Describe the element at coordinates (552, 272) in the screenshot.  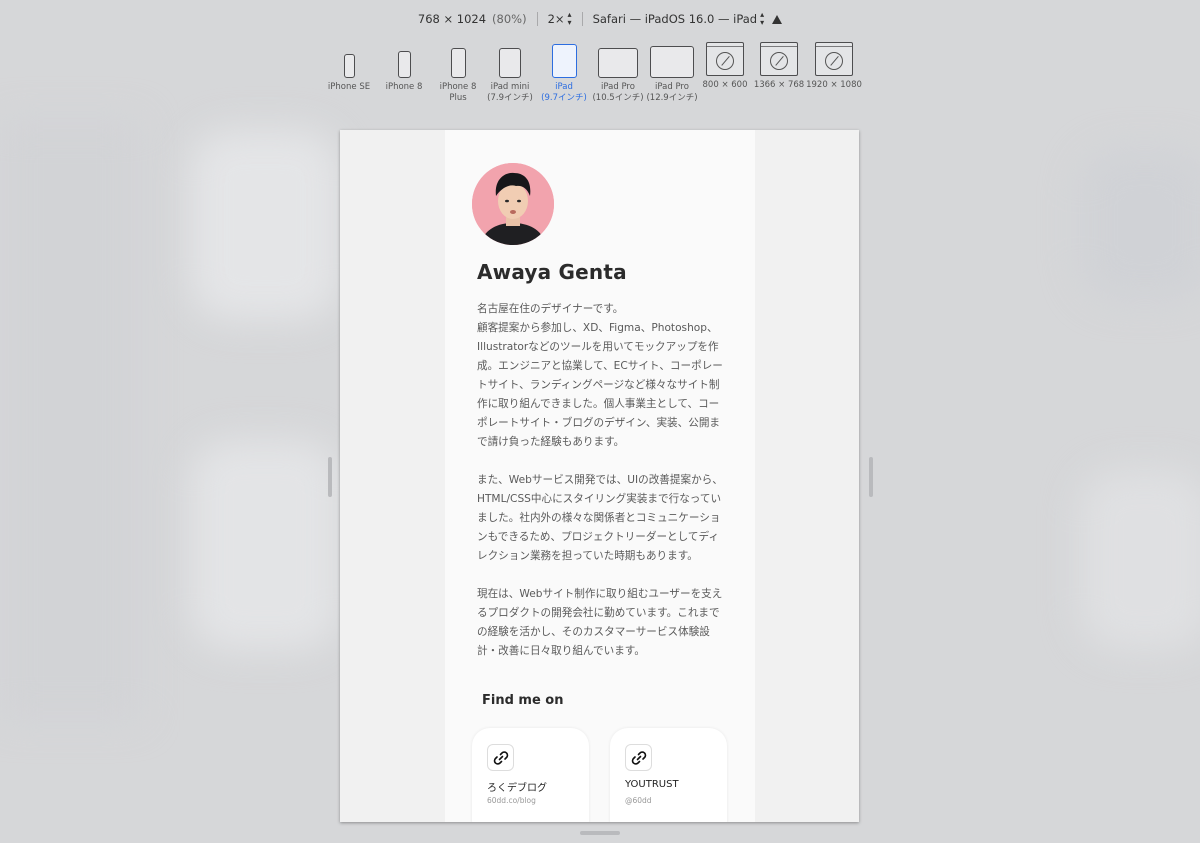
I see `profile-name: Awaya Genta` at that location.